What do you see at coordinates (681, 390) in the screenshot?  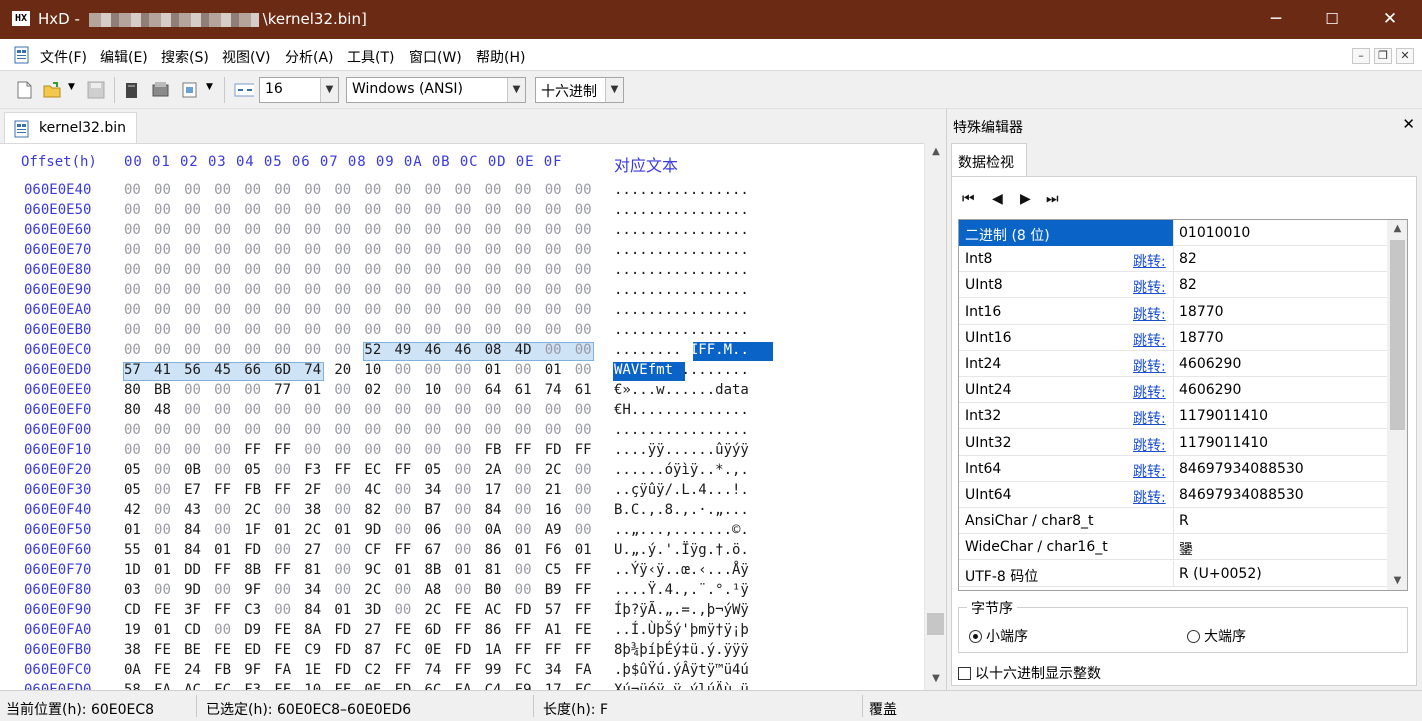 I see `row-text: €»...w......data` at bounding box center [681, 390].